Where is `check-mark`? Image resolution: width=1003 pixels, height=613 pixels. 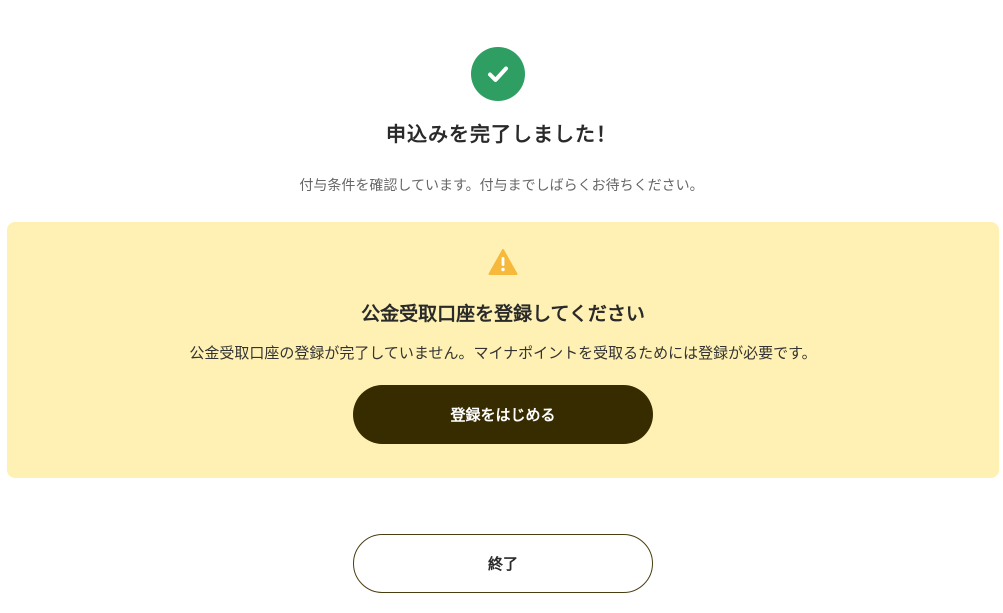 check-mark is located at coordinates (498, 74).